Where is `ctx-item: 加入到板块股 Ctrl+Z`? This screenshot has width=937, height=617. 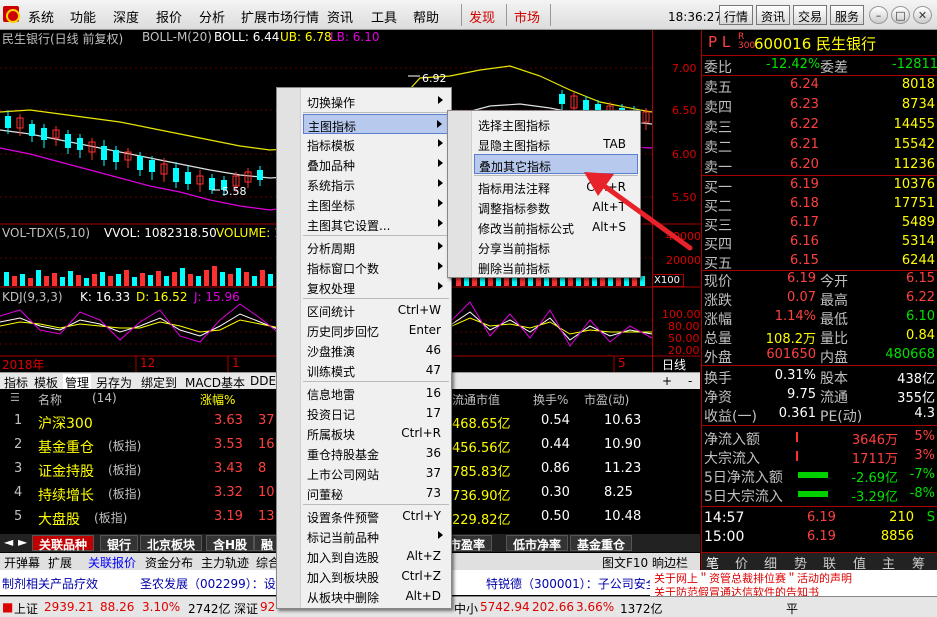
ctx-item: 加入到板块股 Ctrl+Z is located at coordinates (376, 576).